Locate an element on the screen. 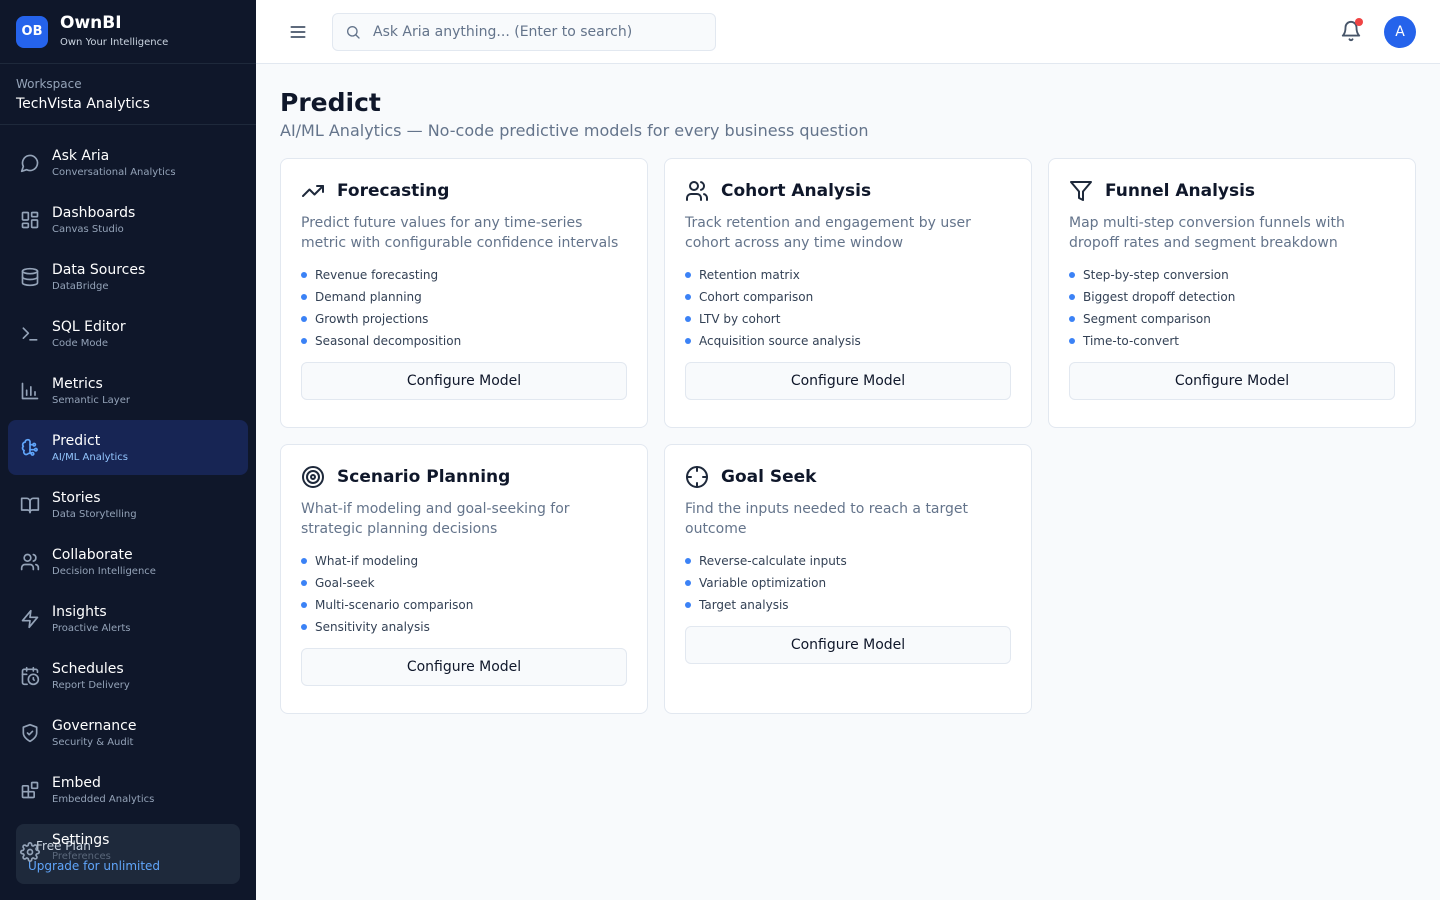  feature-item: Acquisition source analysis is located at coordinates (848, 341).